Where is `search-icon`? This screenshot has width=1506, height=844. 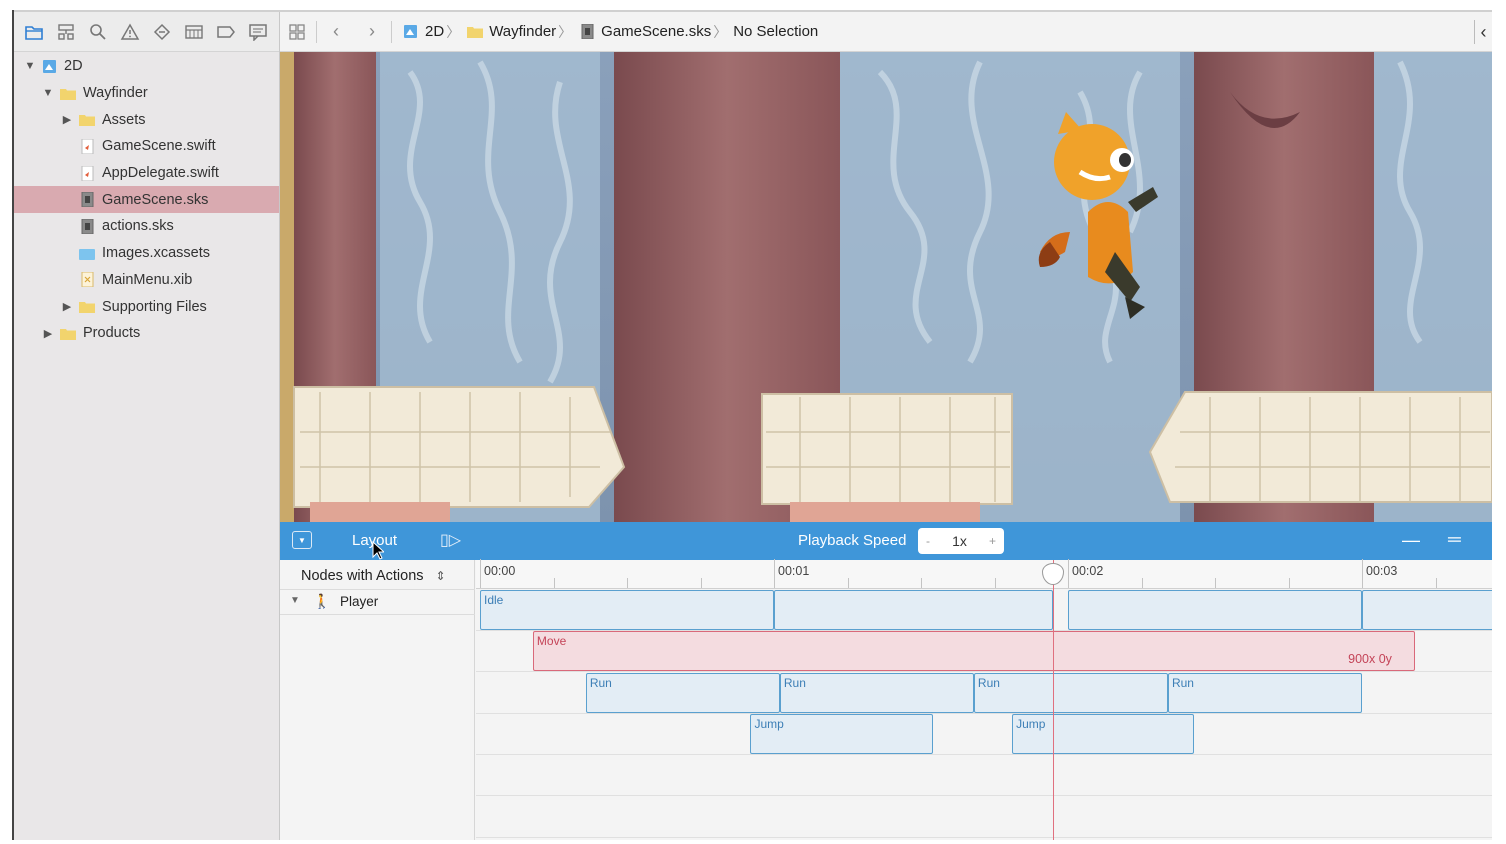 search-icon is located at coordinates (98, 32).